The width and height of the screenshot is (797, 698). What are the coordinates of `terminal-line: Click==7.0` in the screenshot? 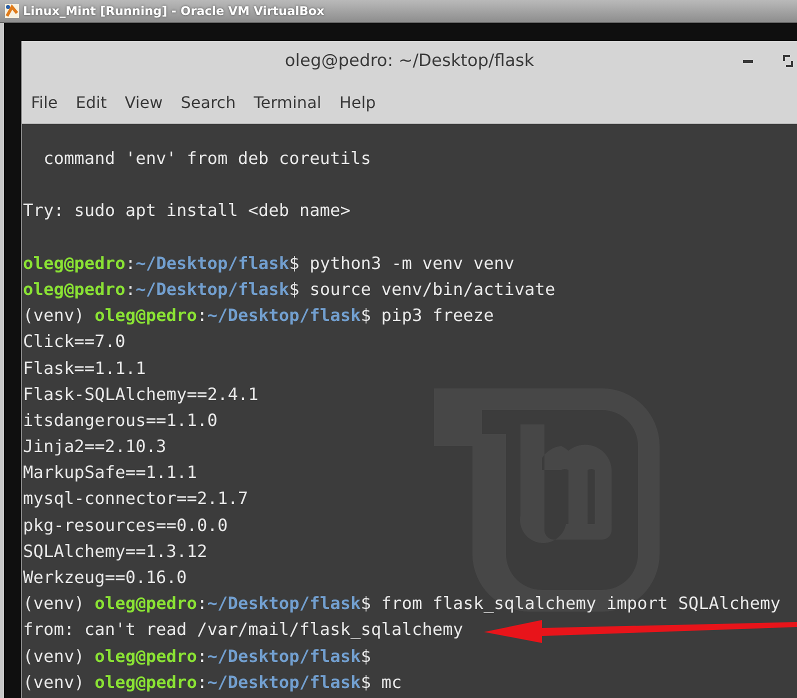 It's located at (74, 342).